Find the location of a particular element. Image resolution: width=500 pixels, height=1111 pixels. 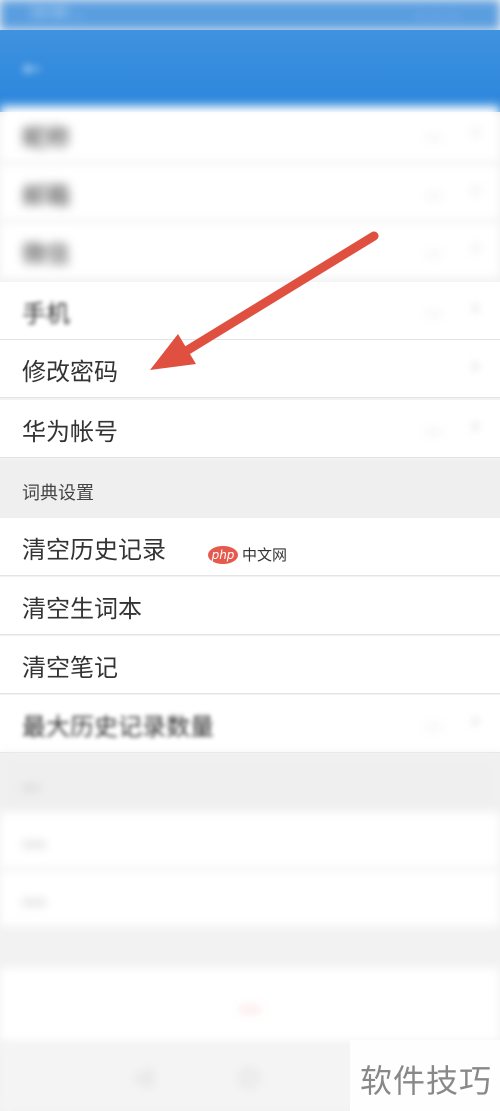

nav-home-icon: ○ is located at coordinates (249, 1078).